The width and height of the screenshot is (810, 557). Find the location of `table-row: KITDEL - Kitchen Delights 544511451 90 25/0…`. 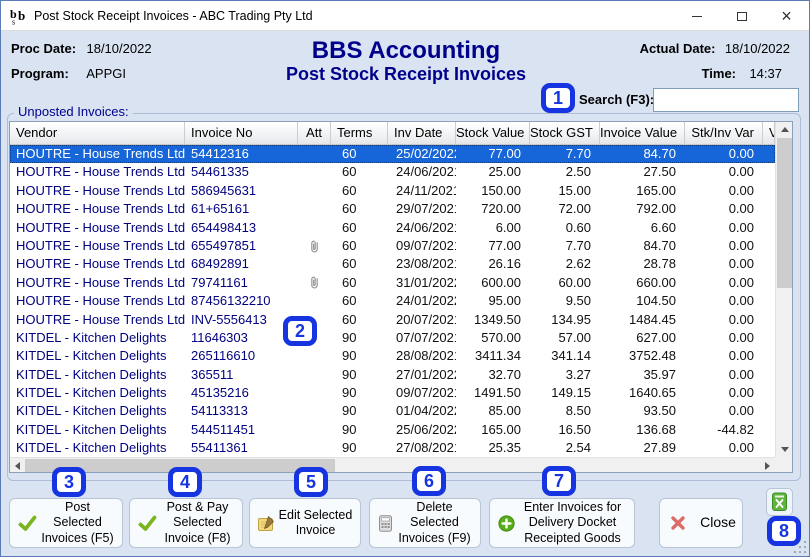

table-row: KITDEL - Kitchen Delights 544511451 90 25/0… is located at coordinates (392, 430).